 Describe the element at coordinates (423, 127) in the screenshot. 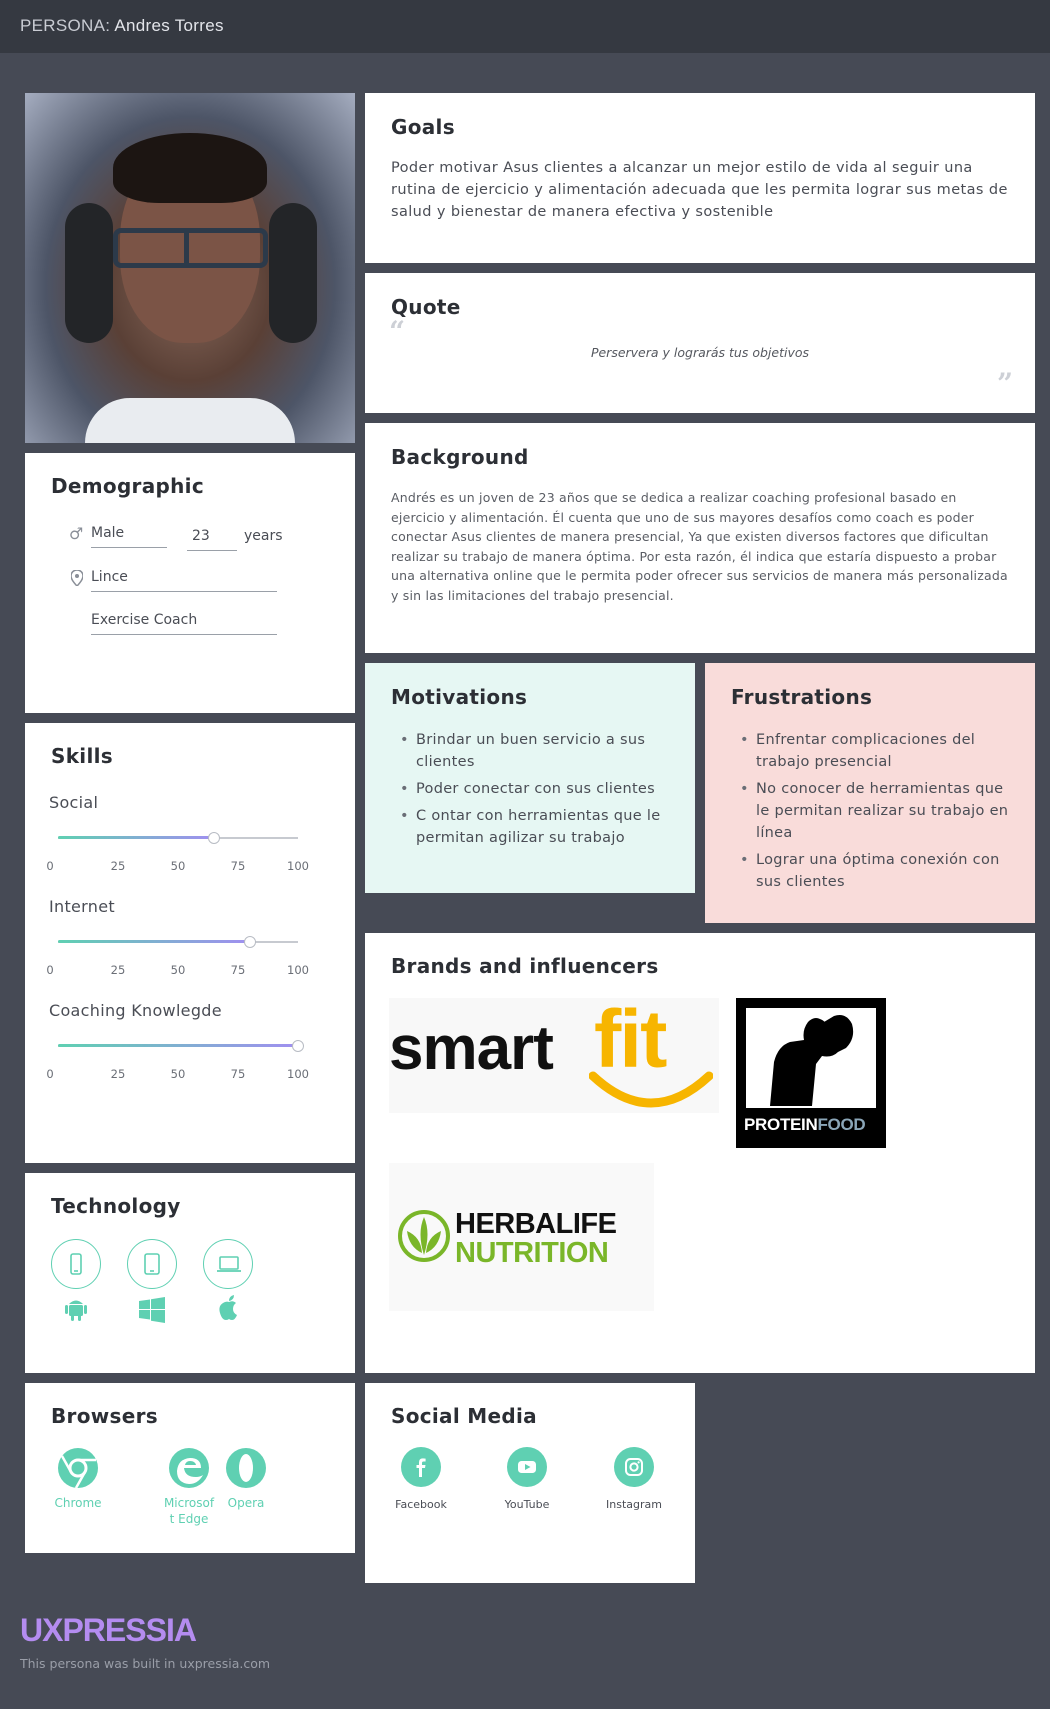

I see `goals-title: Goals` at that location.